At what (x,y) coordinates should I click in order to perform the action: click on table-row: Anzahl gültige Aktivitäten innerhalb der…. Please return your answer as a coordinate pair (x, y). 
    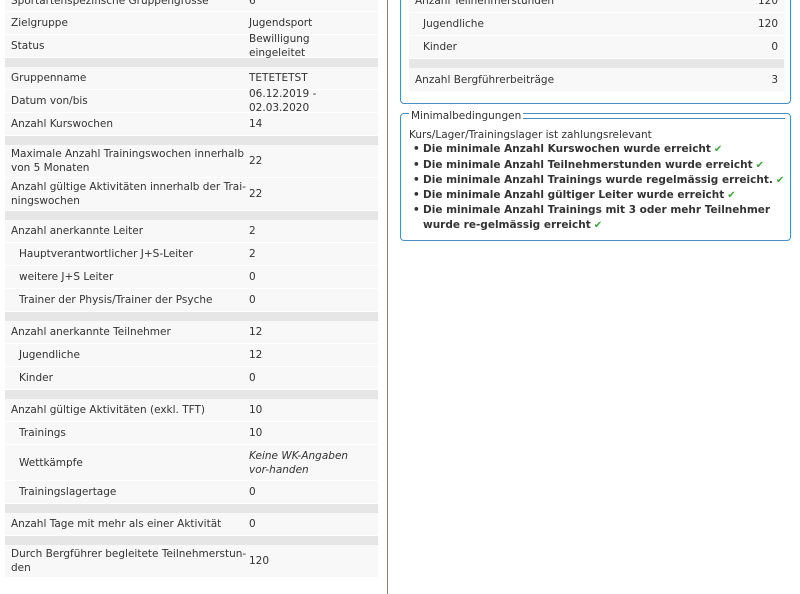
    Looking at the image, I should click on (191, 194).